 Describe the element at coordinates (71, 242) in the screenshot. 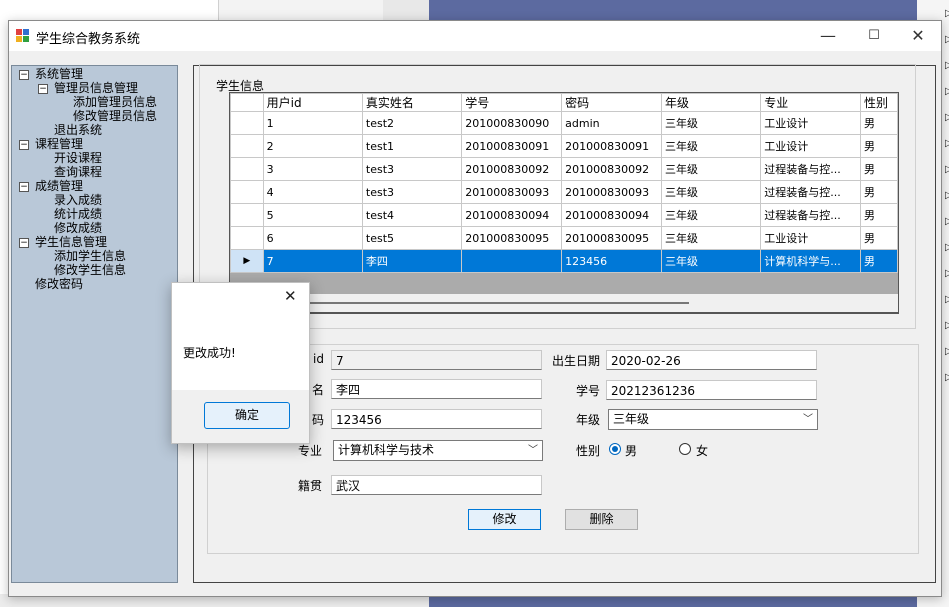

I see `tree-item-student-info: 学生信息管理` at that location.